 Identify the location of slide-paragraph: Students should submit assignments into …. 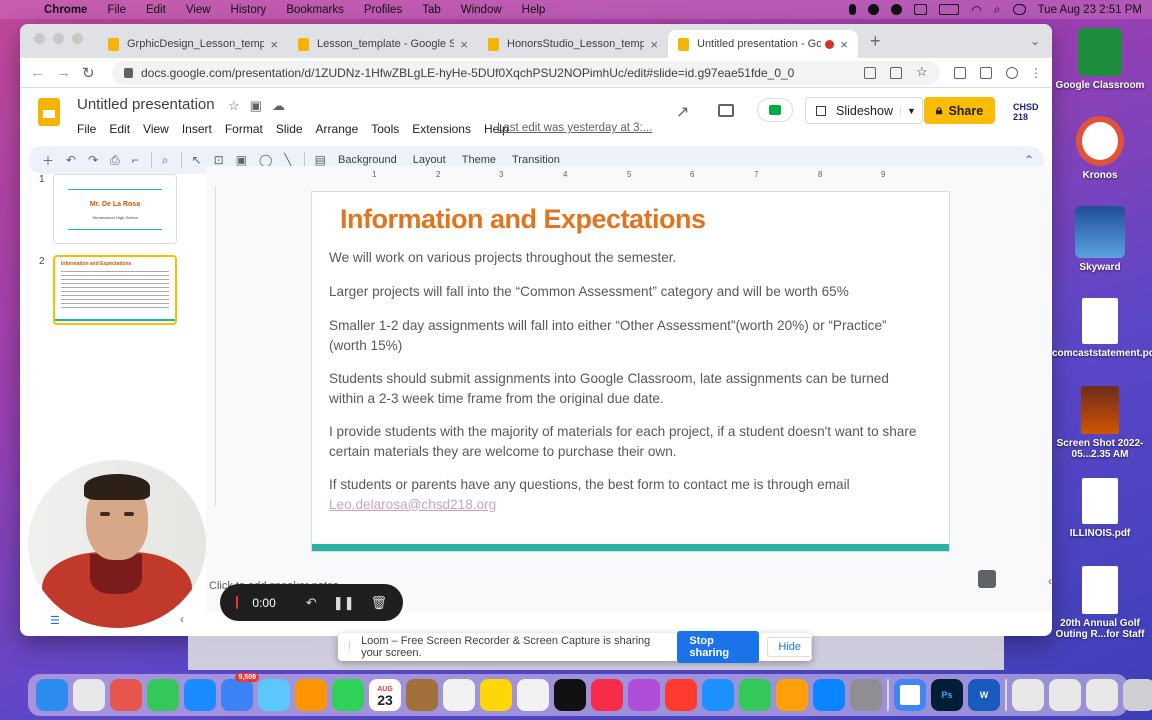
(619, 388).